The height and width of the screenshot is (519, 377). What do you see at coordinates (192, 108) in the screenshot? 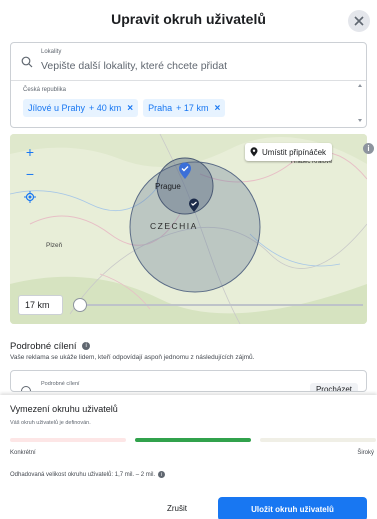
I see `chip-radius: + 17 km` at bounding box center [192, 108].